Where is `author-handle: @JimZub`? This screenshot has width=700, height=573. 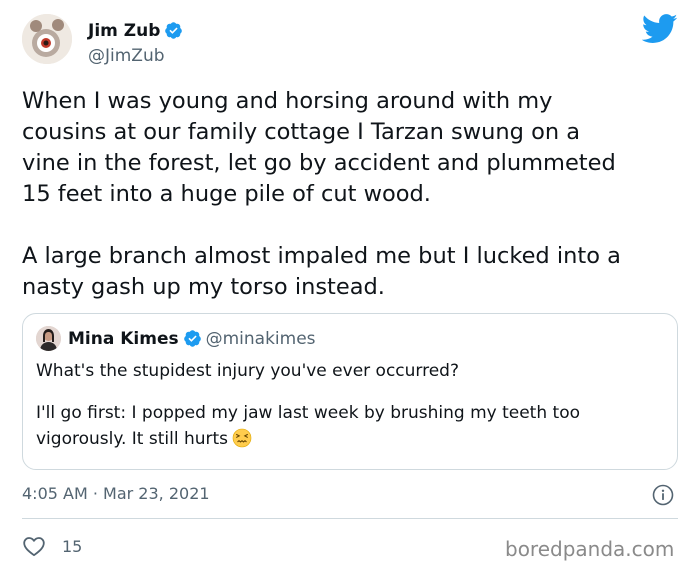
author-handle: @JimZub is located at coordinates (126, 56).